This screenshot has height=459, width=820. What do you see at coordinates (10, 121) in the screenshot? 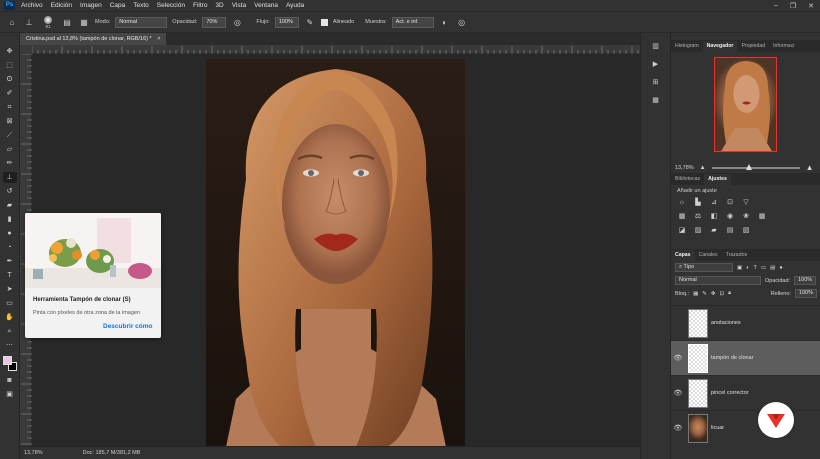
I see `frame-tool-icon: ⊠` at bounding box center [10, 121].